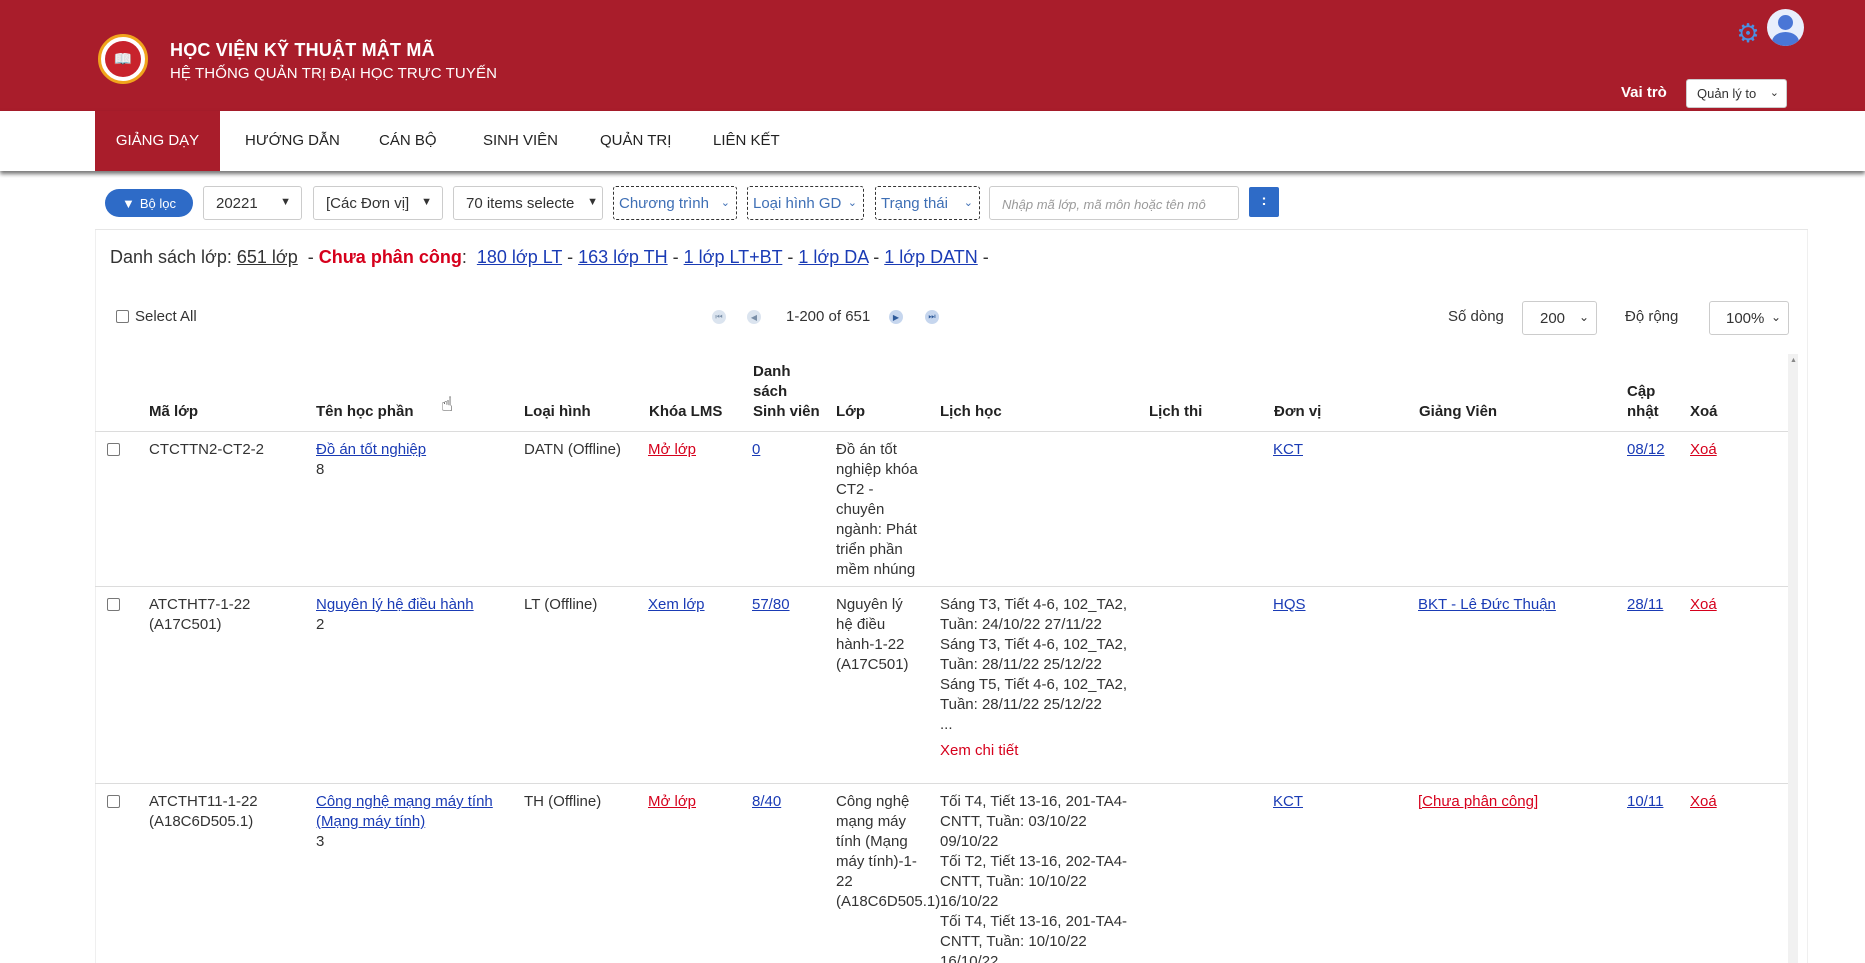 The width and height of the screenshot is (1865, 963). Describe the element at coordinates (267, 257) in the screenshot. I see `total-classes-link: 651 lớp` at that location.